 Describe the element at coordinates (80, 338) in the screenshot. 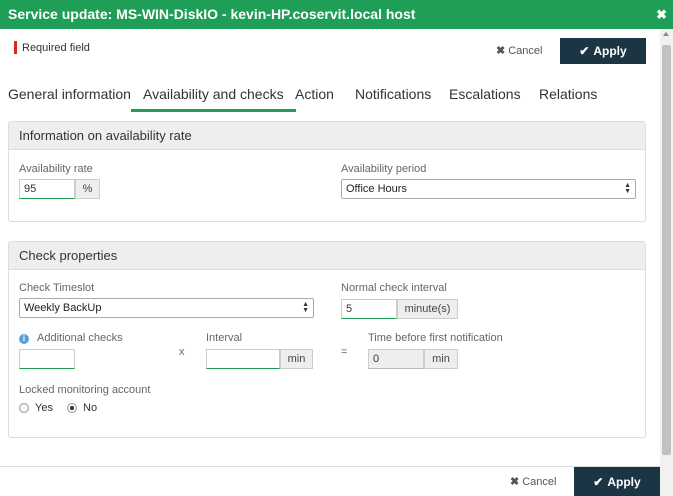

I see `additional-checks-label: Additional checks` at that location.